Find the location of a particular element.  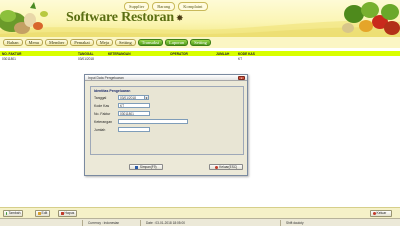

menu-bahan: Bahan is located at coordinates (13, 42).